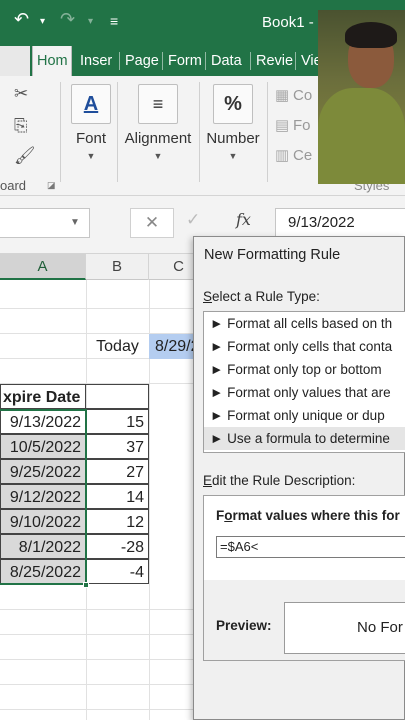 The image size is (405, 720). Describe the element at coordinates (293, 95) in the screenshot. I see `conditional-formatting-button: ▦ Co` at that location.